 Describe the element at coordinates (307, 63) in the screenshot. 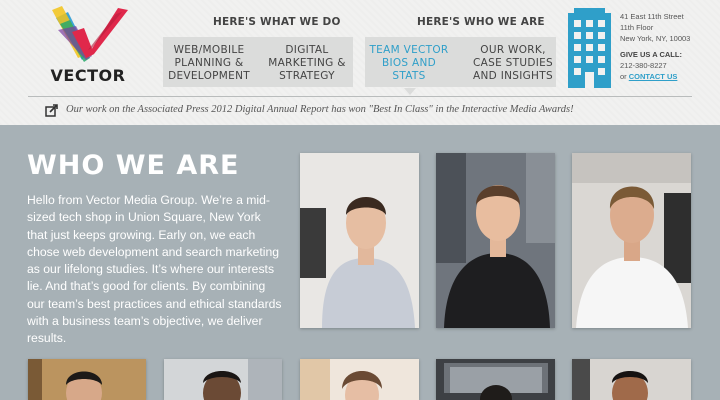

I see `nav-item-digital-marketing: DIGITAL MARKETING & STRATEGY` at that location.